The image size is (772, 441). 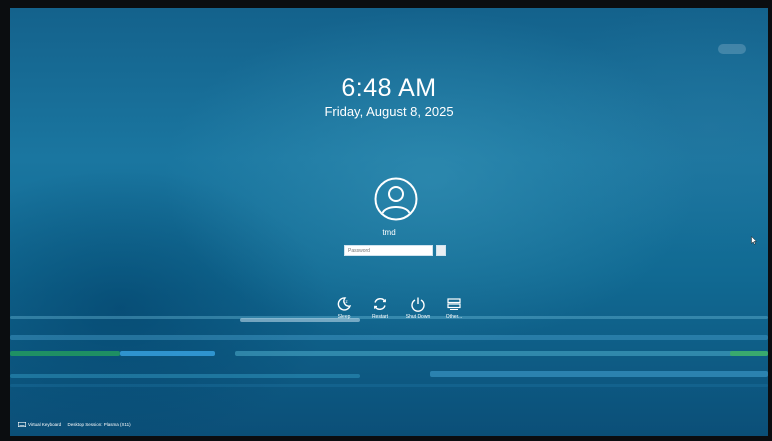 I want to click on keyboard-icon, so click(x=22, y=425).